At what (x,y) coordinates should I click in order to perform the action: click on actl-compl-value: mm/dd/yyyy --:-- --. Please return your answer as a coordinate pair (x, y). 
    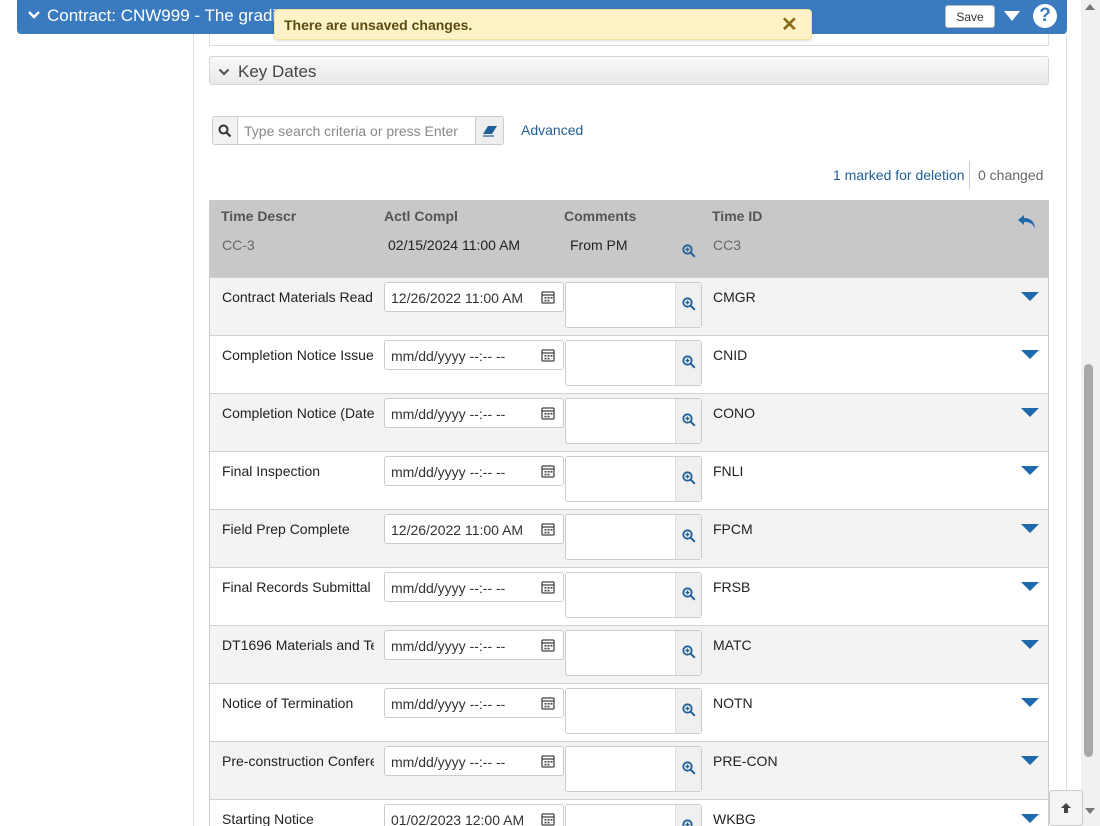
    Looking at the image, I should click on (448, 646).